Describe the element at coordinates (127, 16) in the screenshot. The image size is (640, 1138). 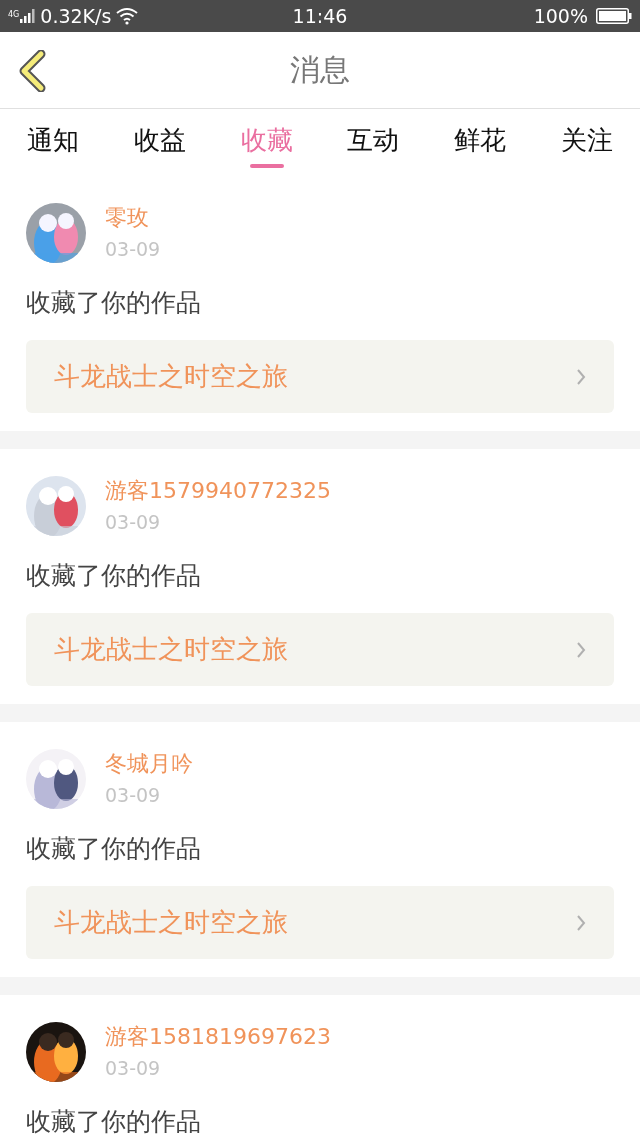
I see `wifi-icon` at that location.